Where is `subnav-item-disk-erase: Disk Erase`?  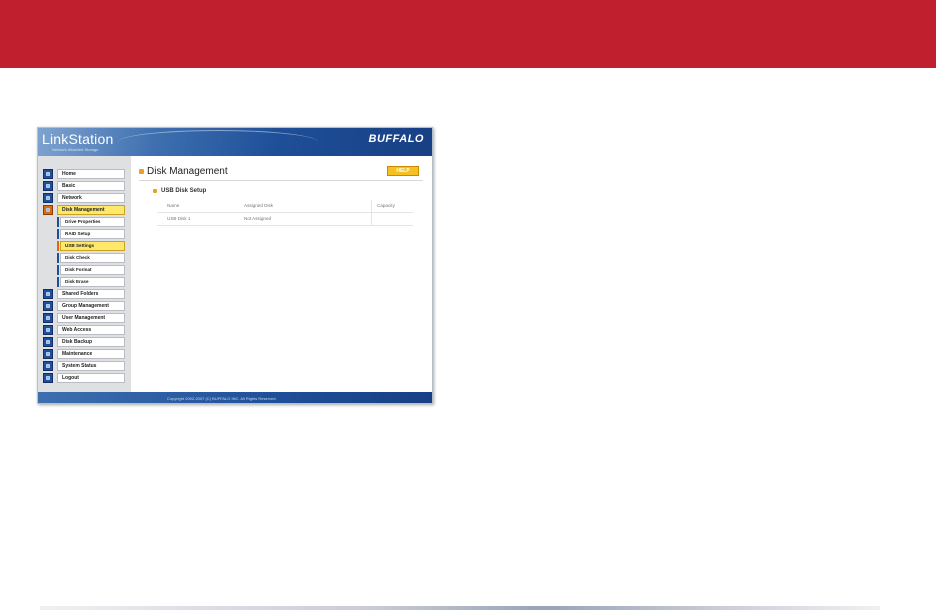
subnav-item-disk-erase: Disk Erase is located at coordinates (91, 282).